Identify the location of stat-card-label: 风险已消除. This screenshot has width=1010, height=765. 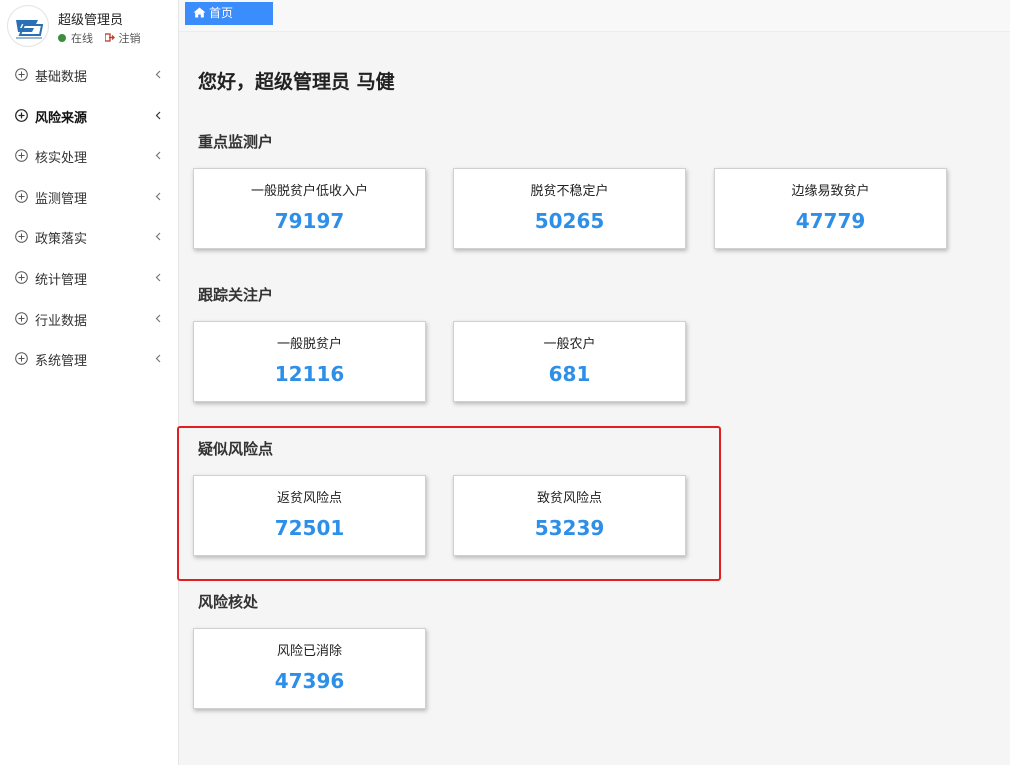
(309, 651).